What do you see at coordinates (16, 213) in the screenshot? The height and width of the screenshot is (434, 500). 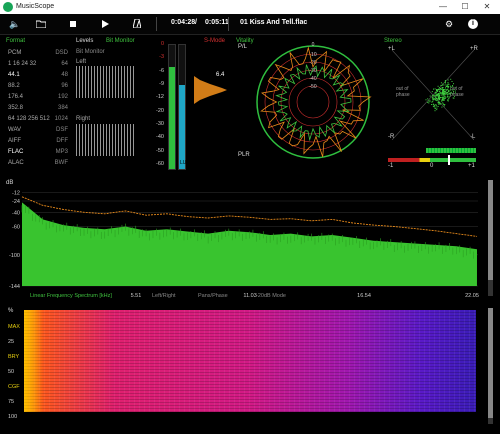 I see `spectrum-y-tick: -40` at bounding box center [16, 213].